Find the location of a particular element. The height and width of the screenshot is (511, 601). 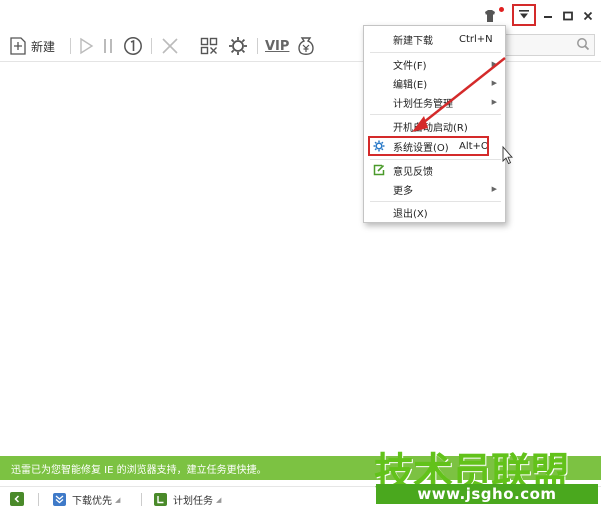

notification-dot is located at coordinates (501, 9).